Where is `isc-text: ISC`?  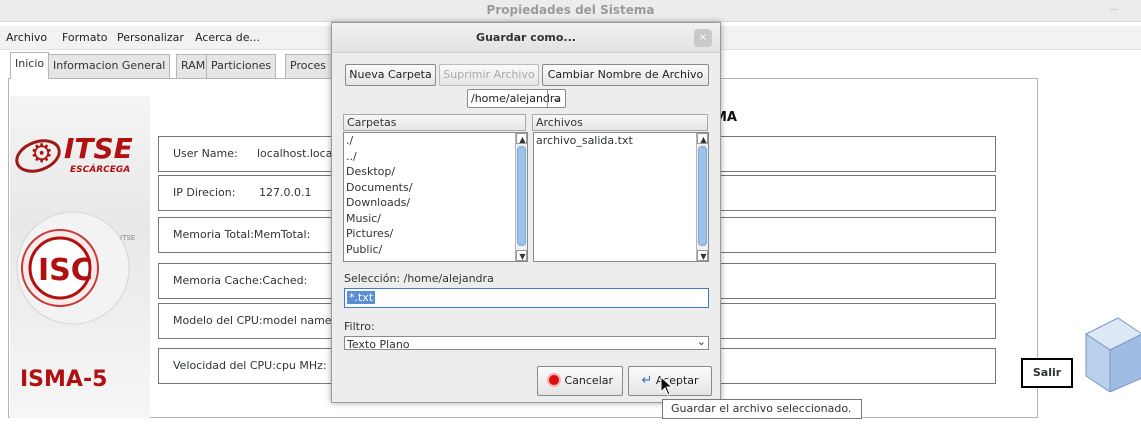
isc-text: ISC is located at coordinates (65, 270).